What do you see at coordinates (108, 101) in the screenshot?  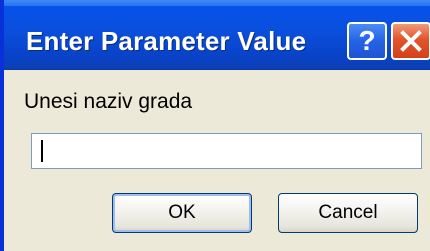 I see `prompt-label: Unesi naziv grada` at bounding box center [108, 101].